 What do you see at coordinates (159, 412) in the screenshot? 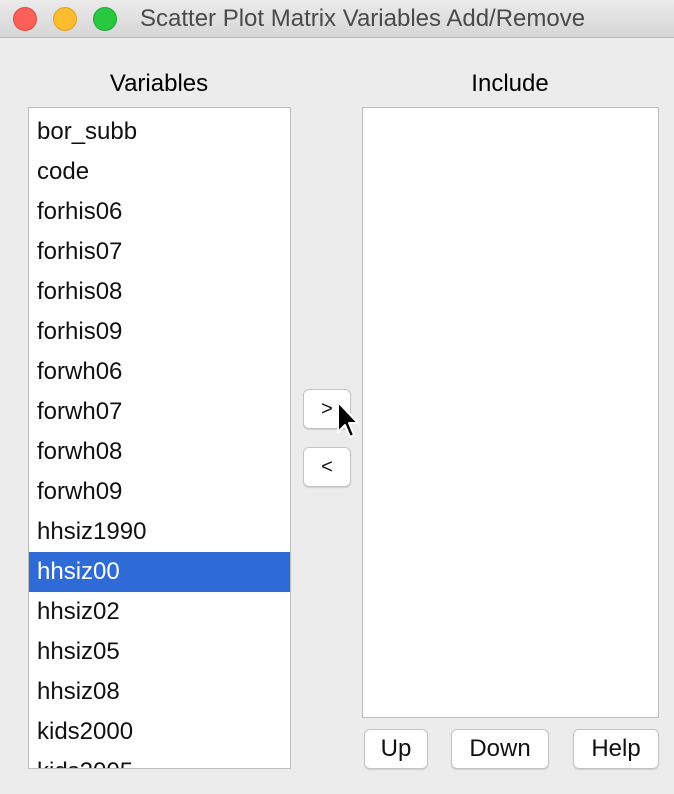
I see `variable-list-item: forwh07` at bounding box center [159, 412].